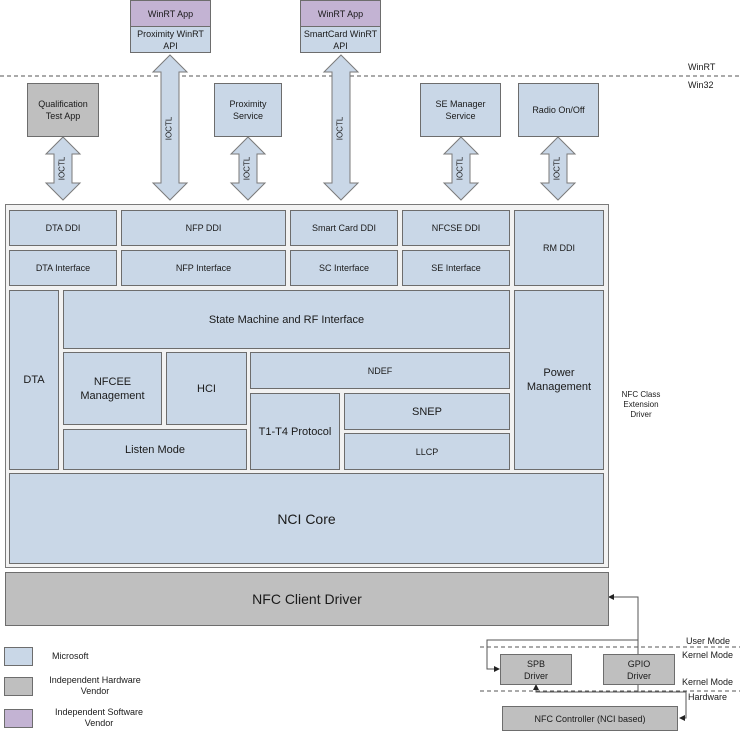  Describe the element at coordinates (340, 13) in the screenshot. I see `winrt-app-smartcard: WinRT App` at that location.